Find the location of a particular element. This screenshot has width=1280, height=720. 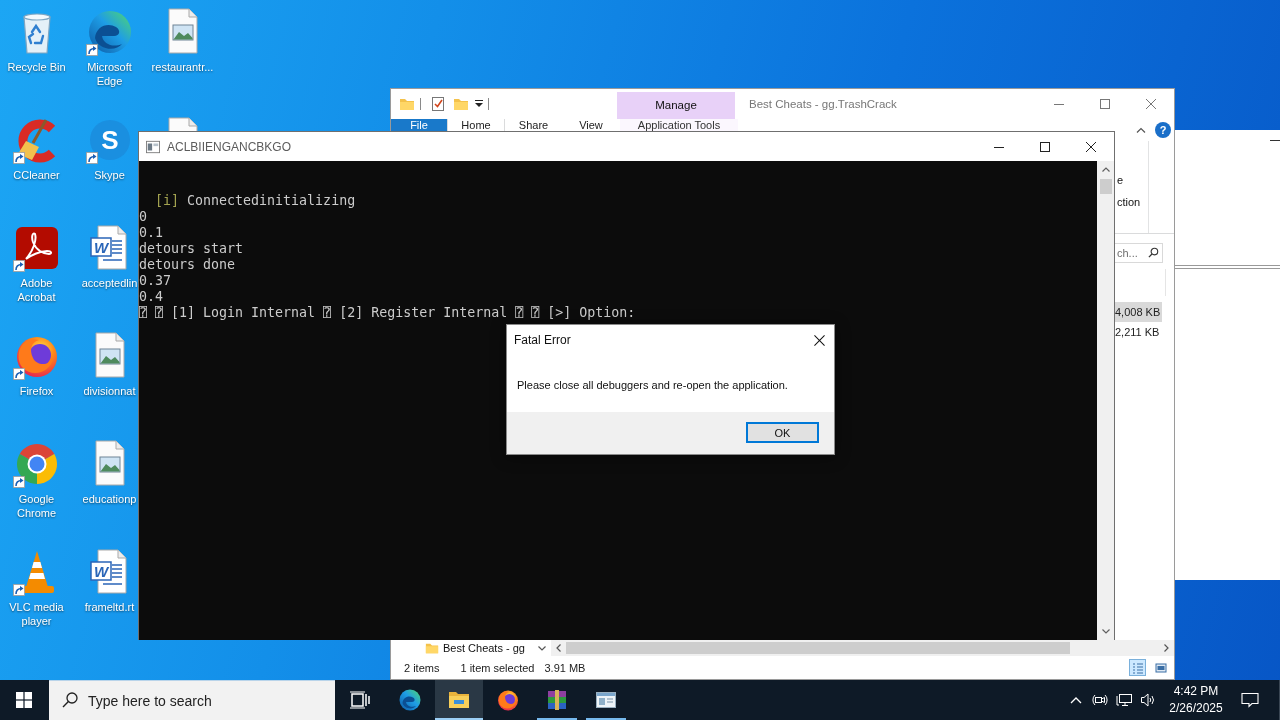

desktop-icon-label: frameltd.rt is located at coordinates (109, 607).